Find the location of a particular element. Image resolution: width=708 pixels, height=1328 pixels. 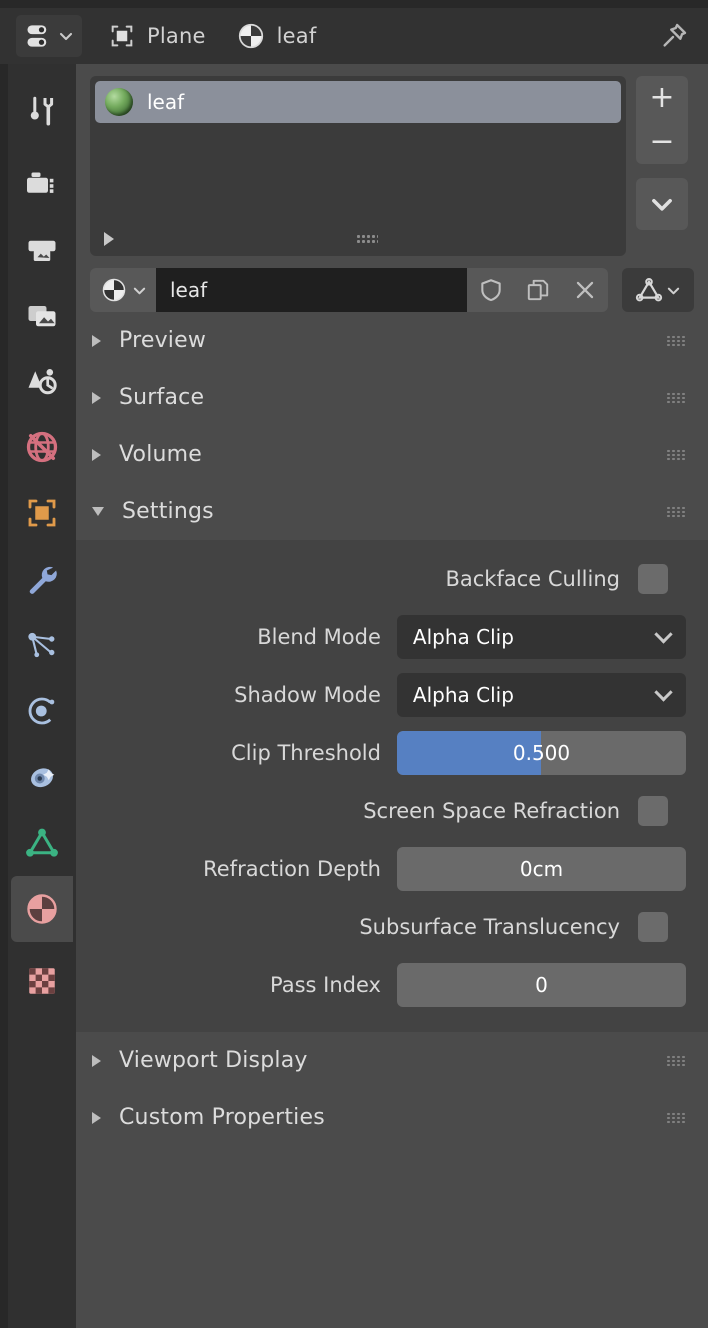

screen-space-refraction-label: Screen Space Refraction is located at coordinates (491, 811).